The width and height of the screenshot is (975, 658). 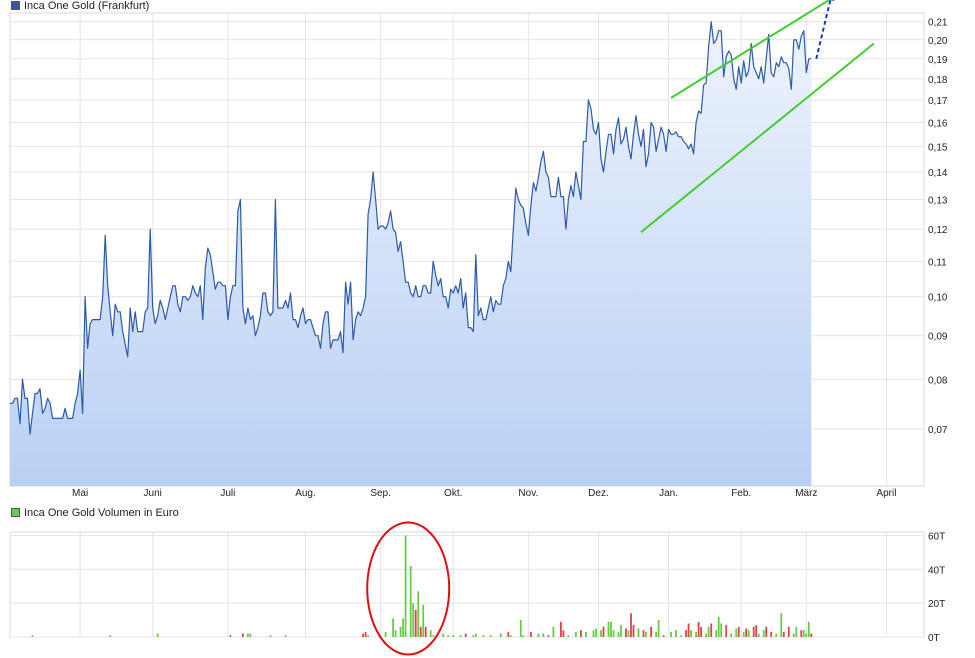 What do you see at coordinates (938, 23) in the screenshot?
I see `price-tick-label: 0,21` at bounding box center [938, 23].